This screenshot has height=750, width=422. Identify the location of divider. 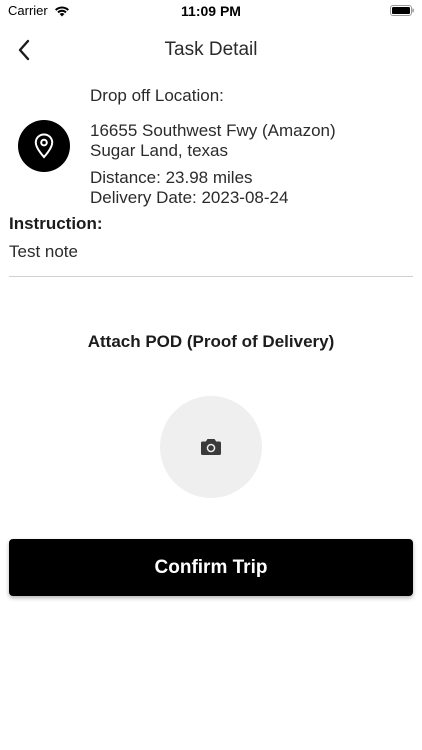
(211, 276).